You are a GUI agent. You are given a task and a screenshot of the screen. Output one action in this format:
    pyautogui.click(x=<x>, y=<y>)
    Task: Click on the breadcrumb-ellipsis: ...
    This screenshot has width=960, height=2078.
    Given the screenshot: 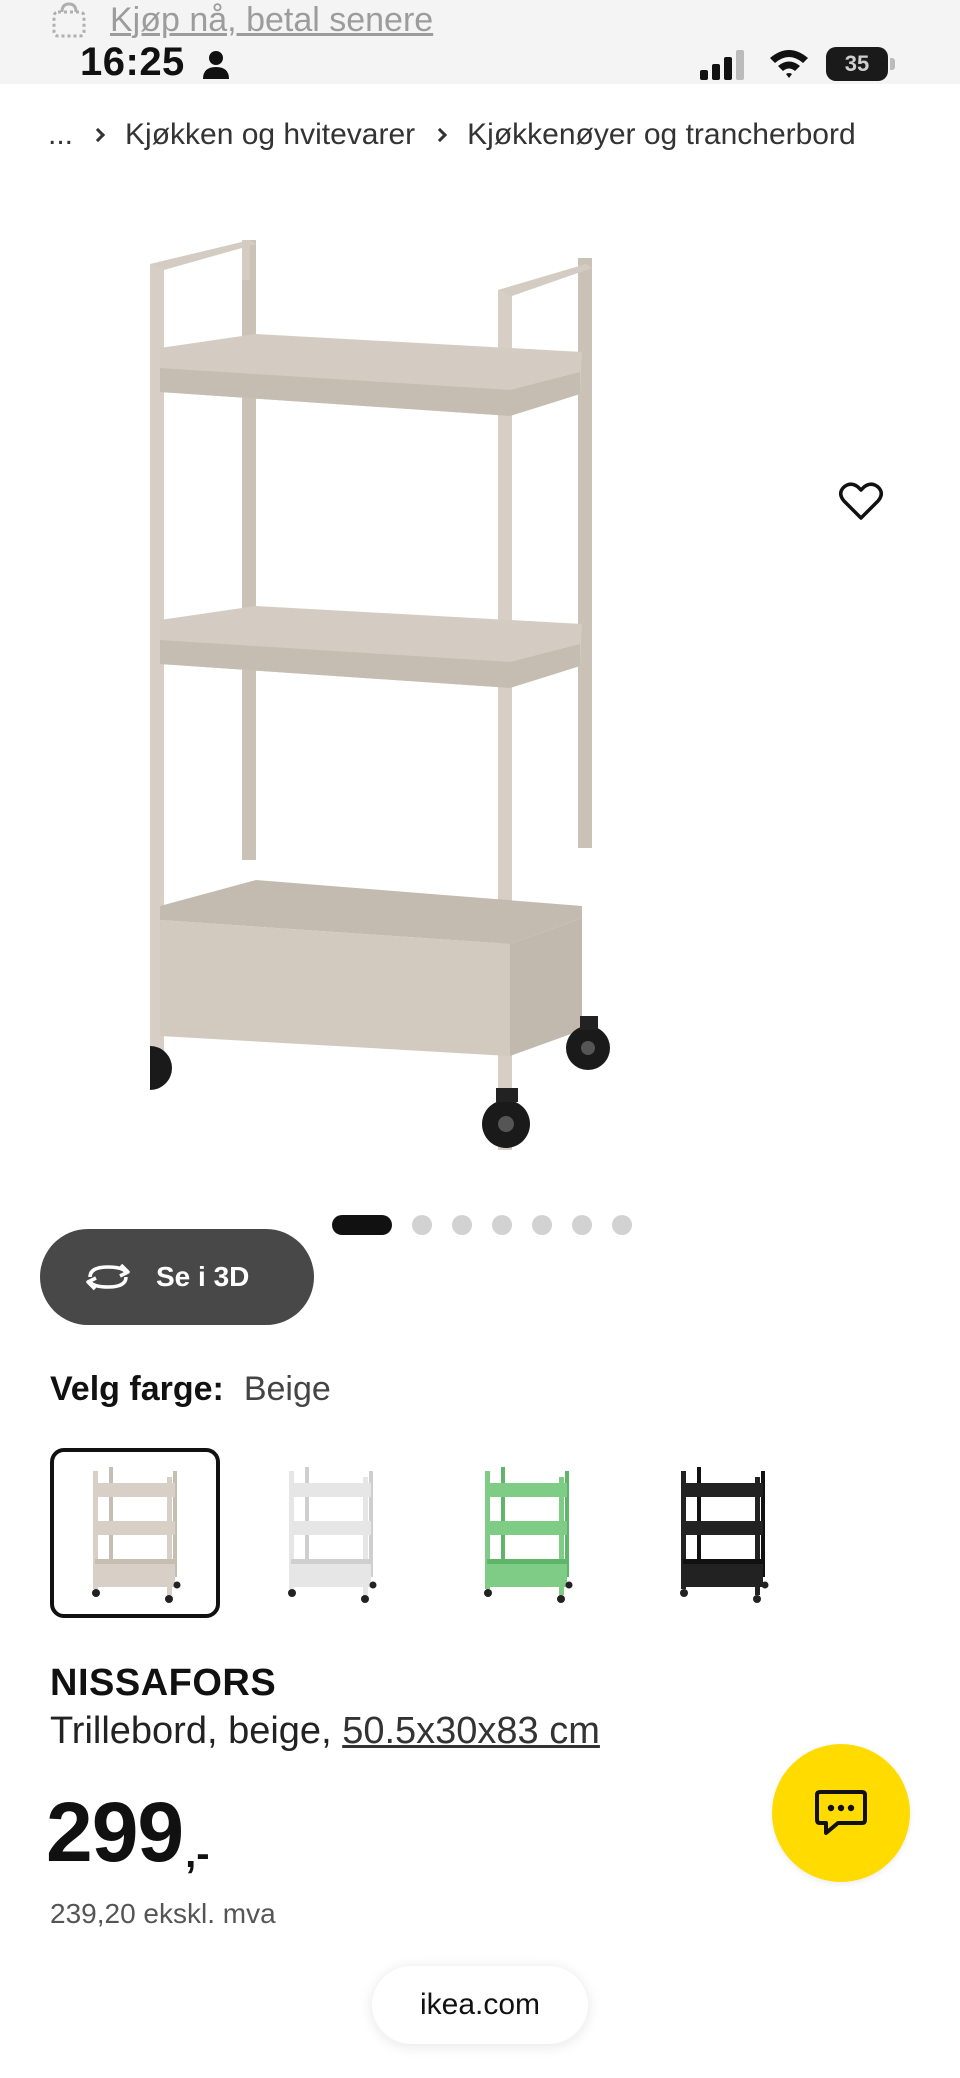 What is the action you would take?
    pyautogui.click(x=60, y=135)
    